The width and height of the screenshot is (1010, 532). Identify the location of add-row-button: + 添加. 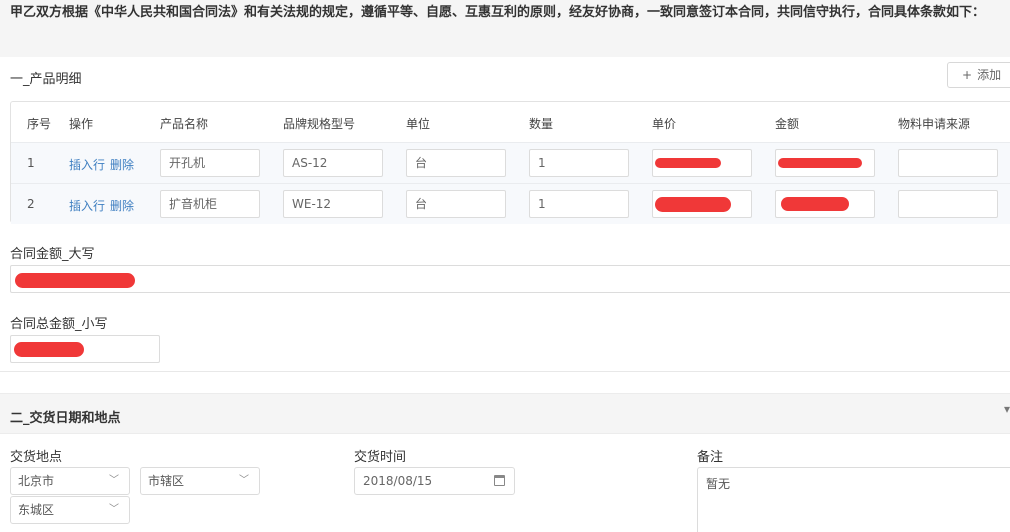
(978, 75).